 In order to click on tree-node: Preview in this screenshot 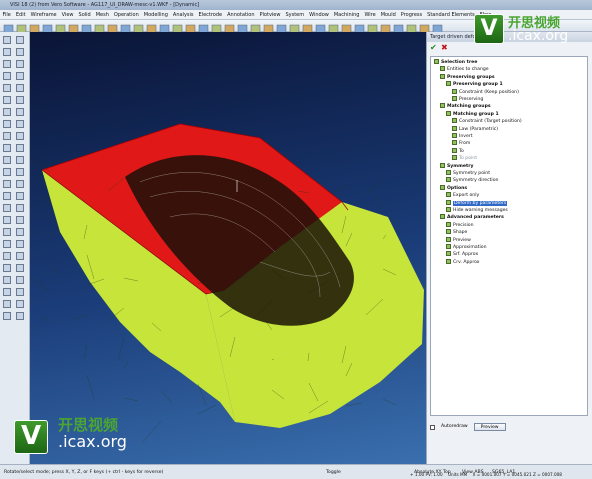, I will do `click(458, 240)`.